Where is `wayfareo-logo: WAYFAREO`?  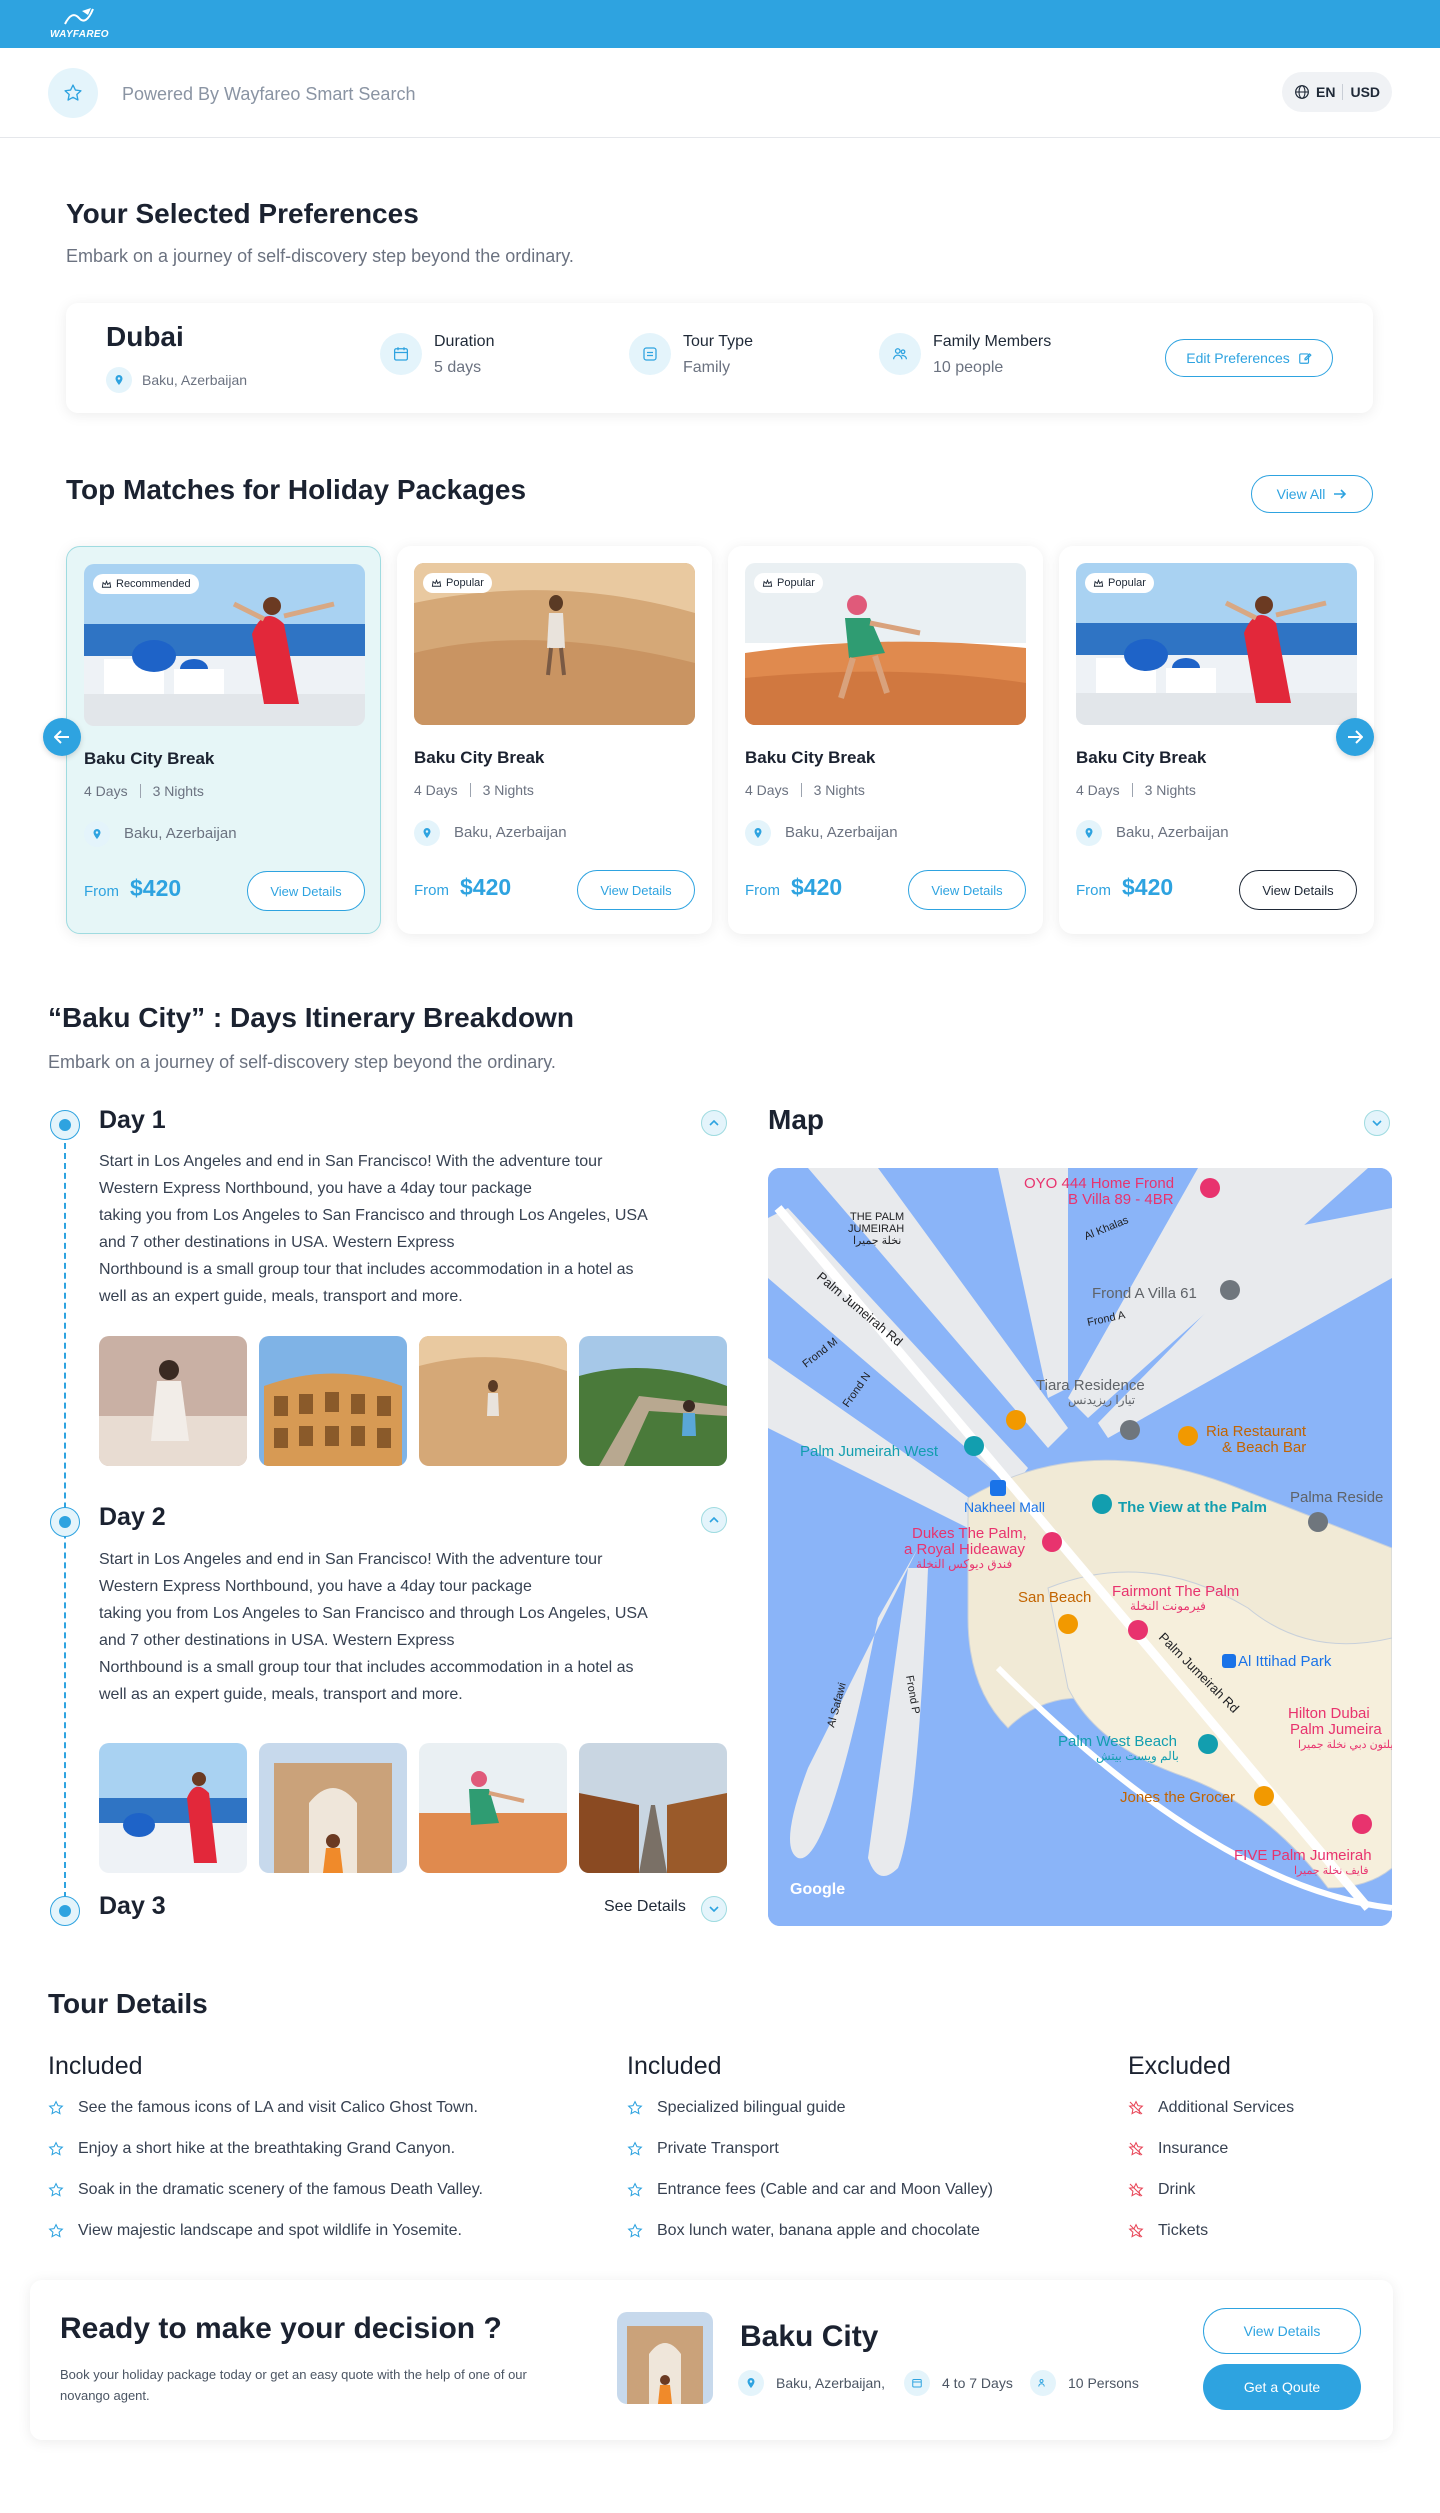 wayfareo-logo: WAYFAREO is located at coordinates (80, 24).